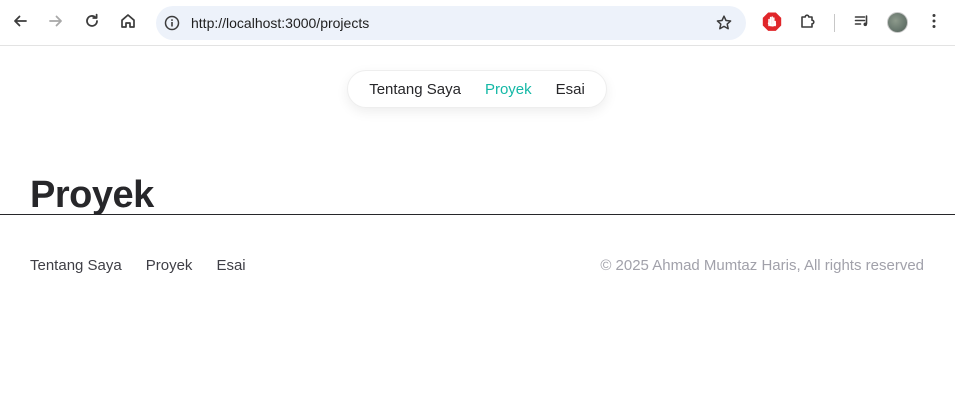  What do you see at coordinates (172, 23) in the screenshot?
I see `info-icon` at bounding box center [172, 23].